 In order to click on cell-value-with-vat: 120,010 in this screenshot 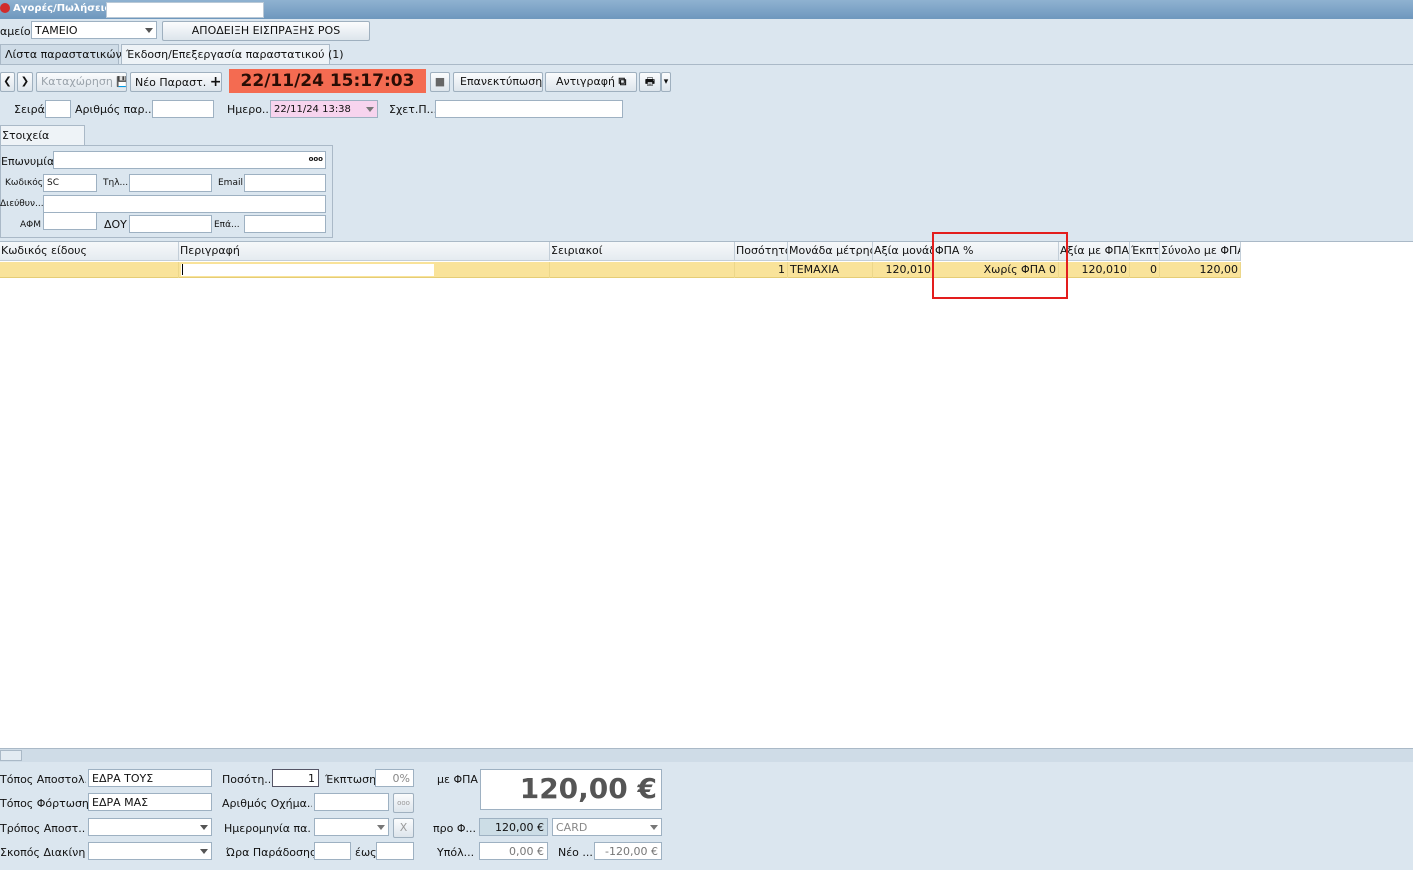, I will do `click(1094, 270)`.